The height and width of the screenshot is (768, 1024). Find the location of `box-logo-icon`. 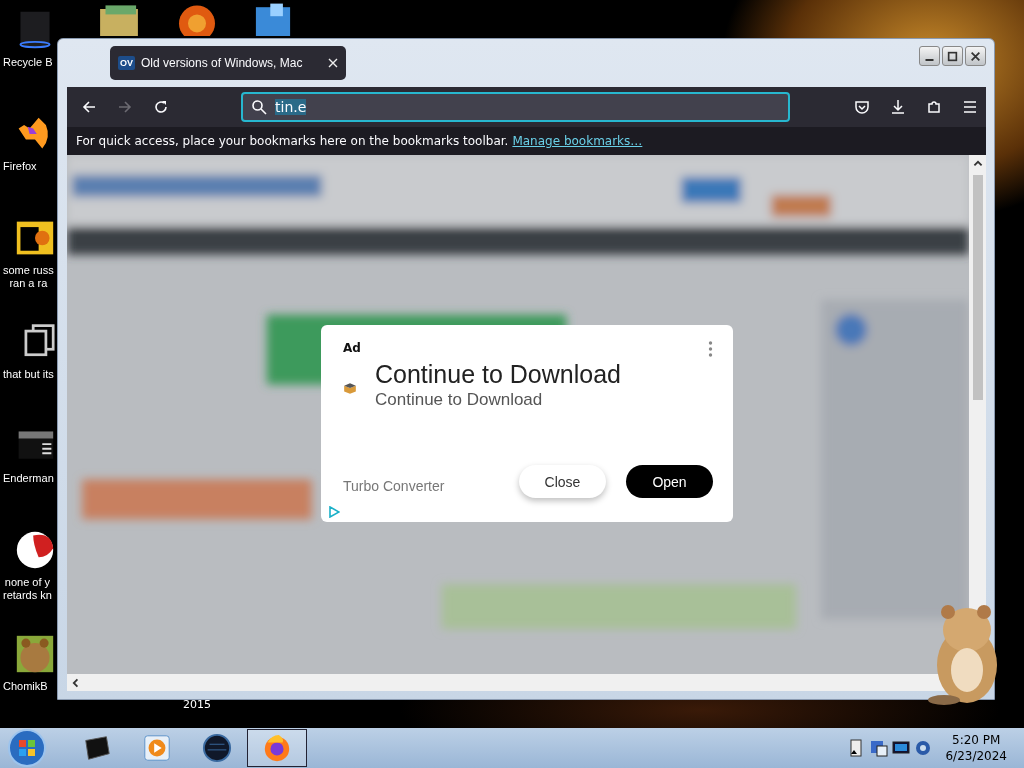

box-logo-icon is located at coordinates (350, 388).